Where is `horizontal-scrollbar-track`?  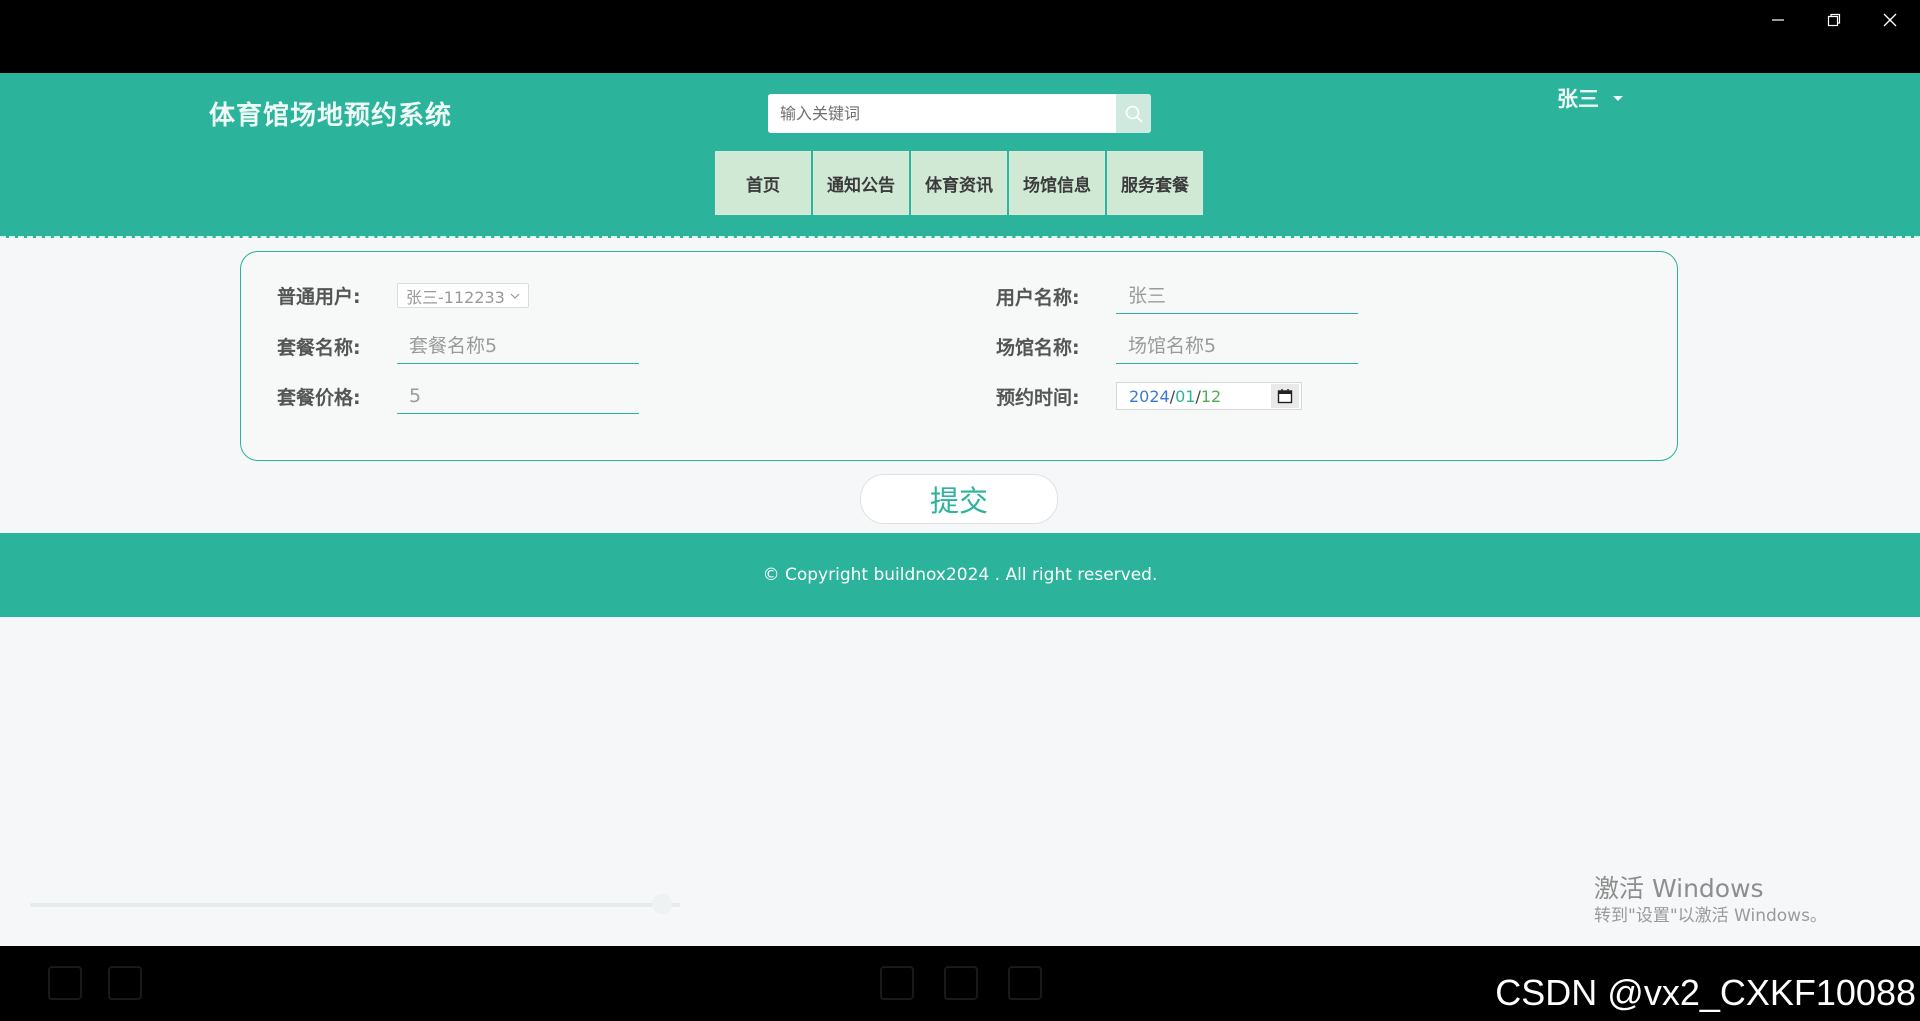
horizontal-scrollbar-track is located at coordinates (355, 905).